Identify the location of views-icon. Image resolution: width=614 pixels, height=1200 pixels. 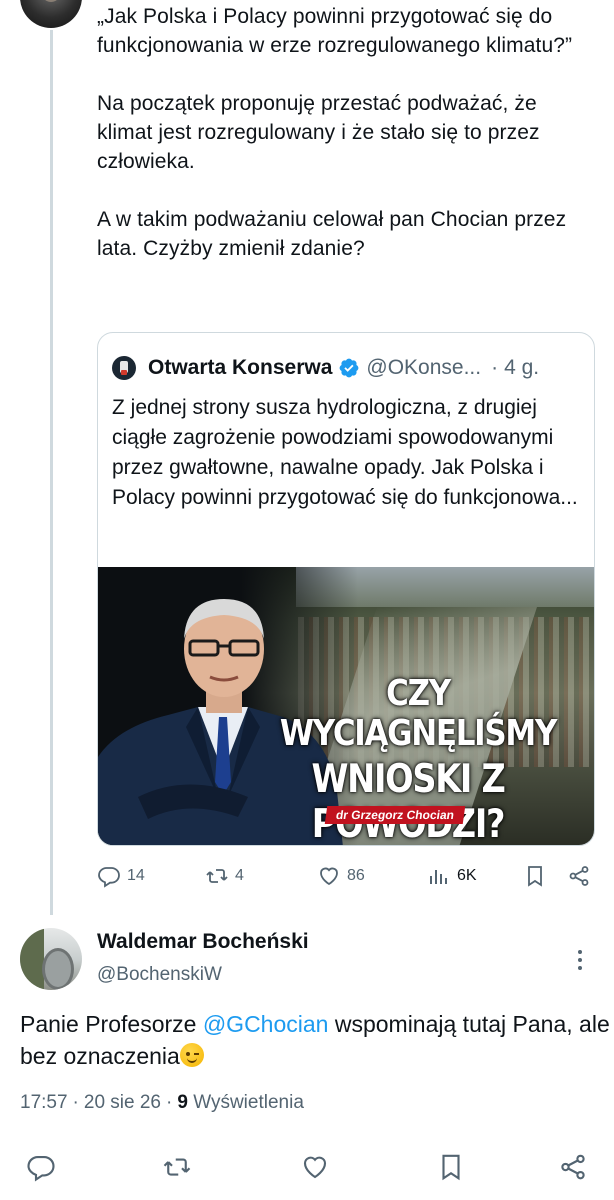
(438, 877).